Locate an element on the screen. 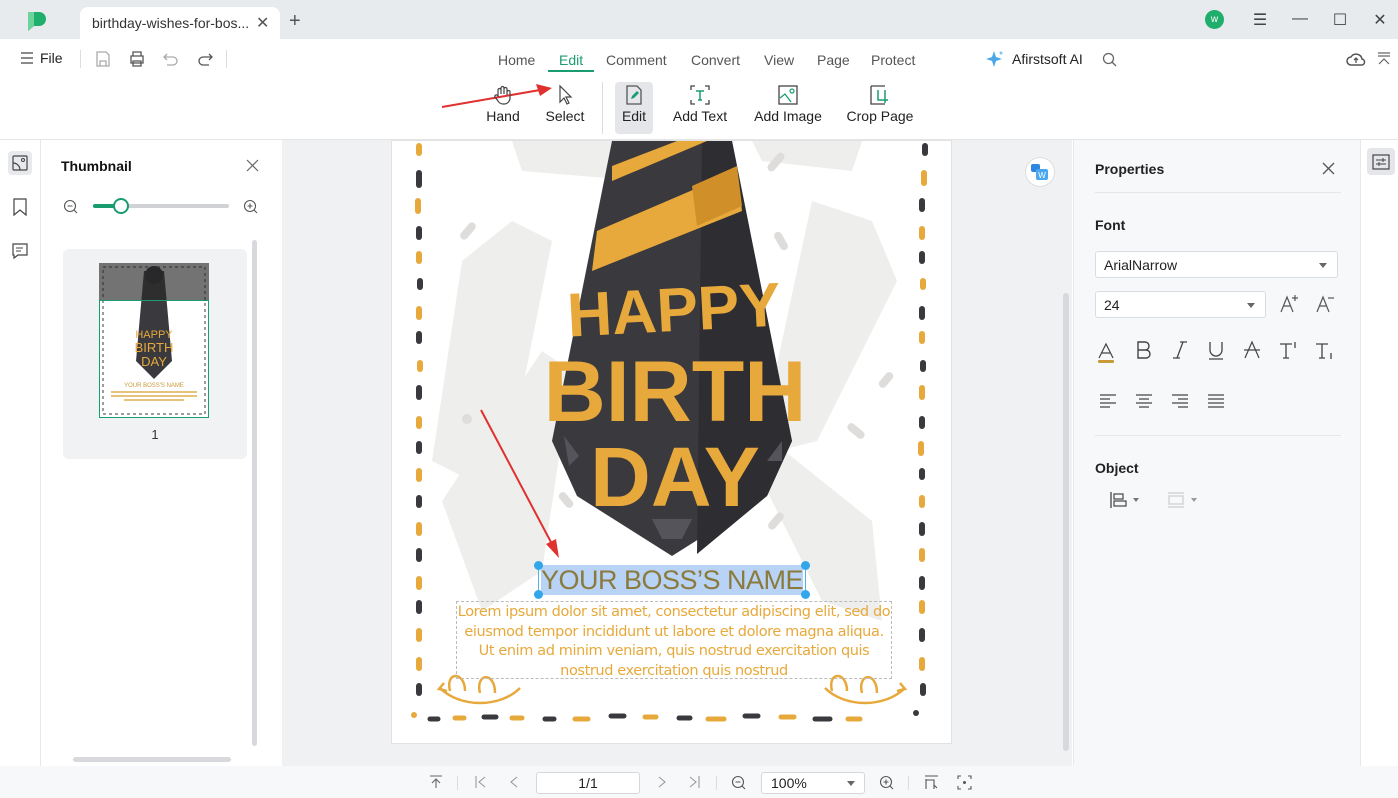  page-number-input: 1/1 is located at coordinates (588, 783).